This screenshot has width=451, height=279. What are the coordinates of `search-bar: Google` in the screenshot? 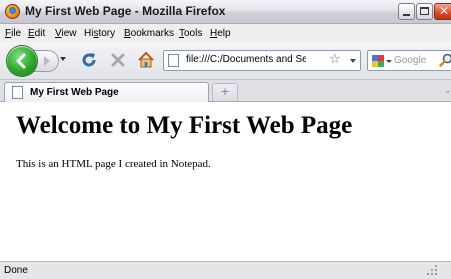 It's located at (409, 60).